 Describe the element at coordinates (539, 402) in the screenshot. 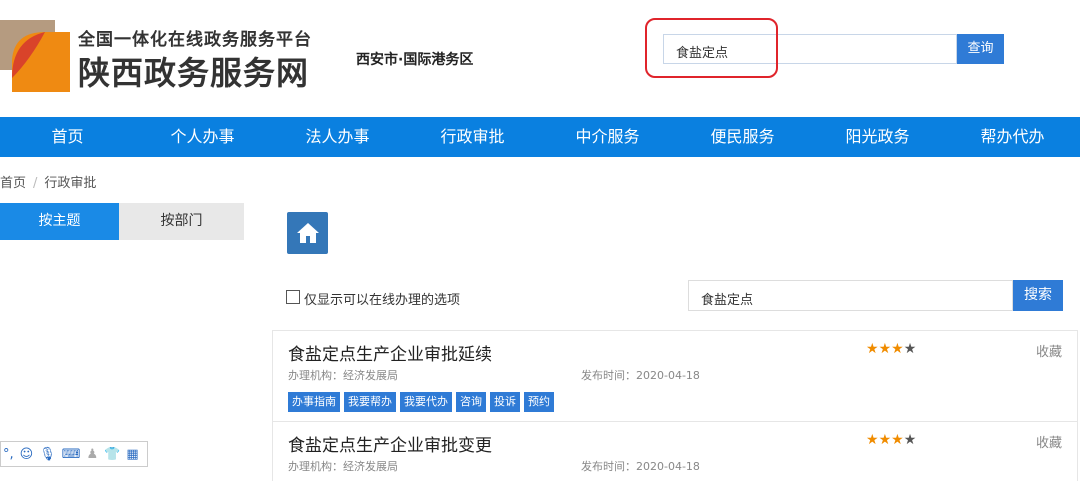

I see `appointment-button: 预约` at that location.